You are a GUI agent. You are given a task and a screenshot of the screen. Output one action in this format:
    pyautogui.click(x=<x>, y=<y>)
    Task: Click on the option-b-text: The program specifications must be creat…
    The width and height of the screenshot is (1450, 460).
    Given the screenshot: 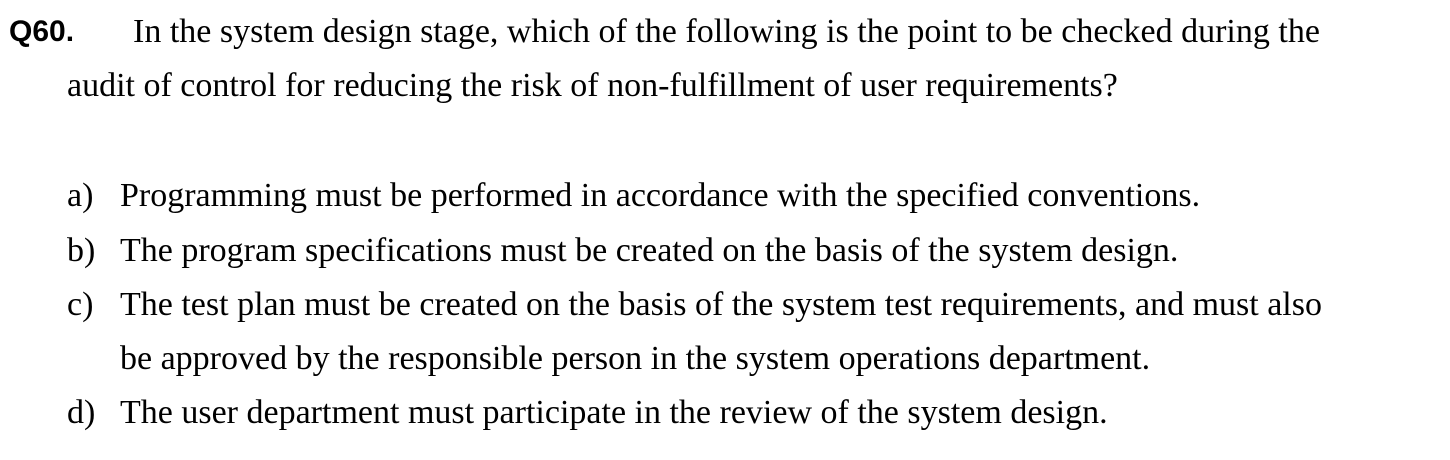 What is the action you would take?
    pyautogui.click(x=649, y=250)
    